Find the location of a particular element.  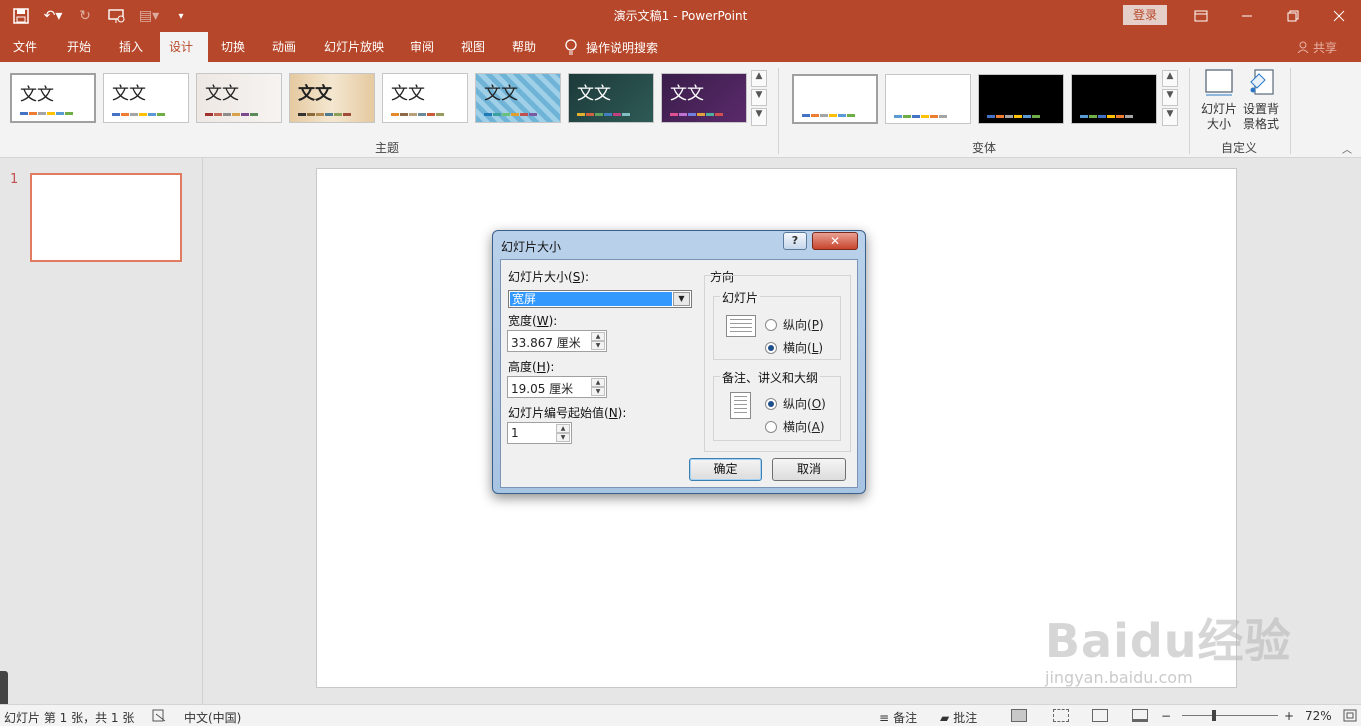

width-field: 33.867 厘米 ▲ ▼ is located at coordinates (557, 341).